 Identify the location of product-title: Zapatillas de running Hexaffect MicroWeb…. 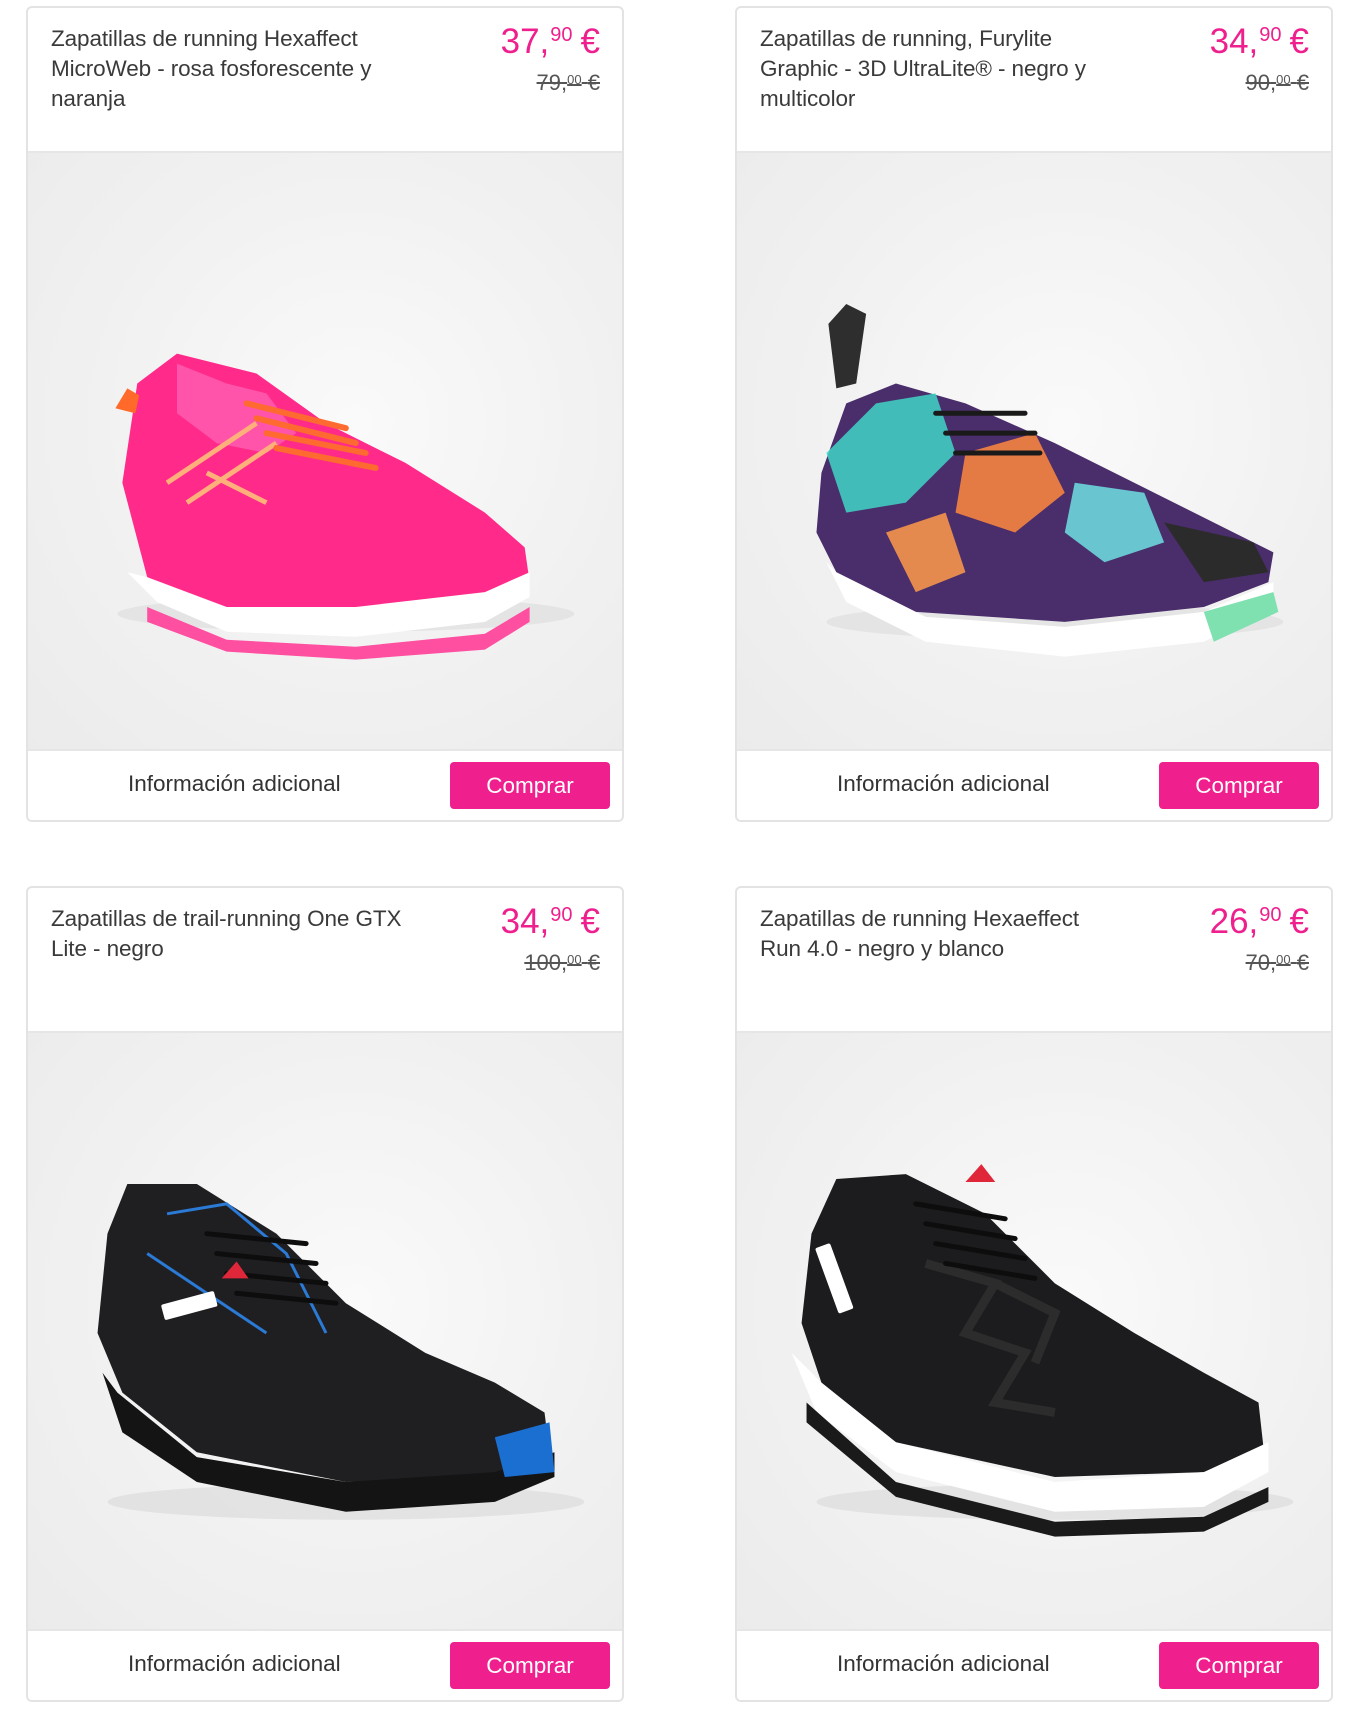
(231, 69).